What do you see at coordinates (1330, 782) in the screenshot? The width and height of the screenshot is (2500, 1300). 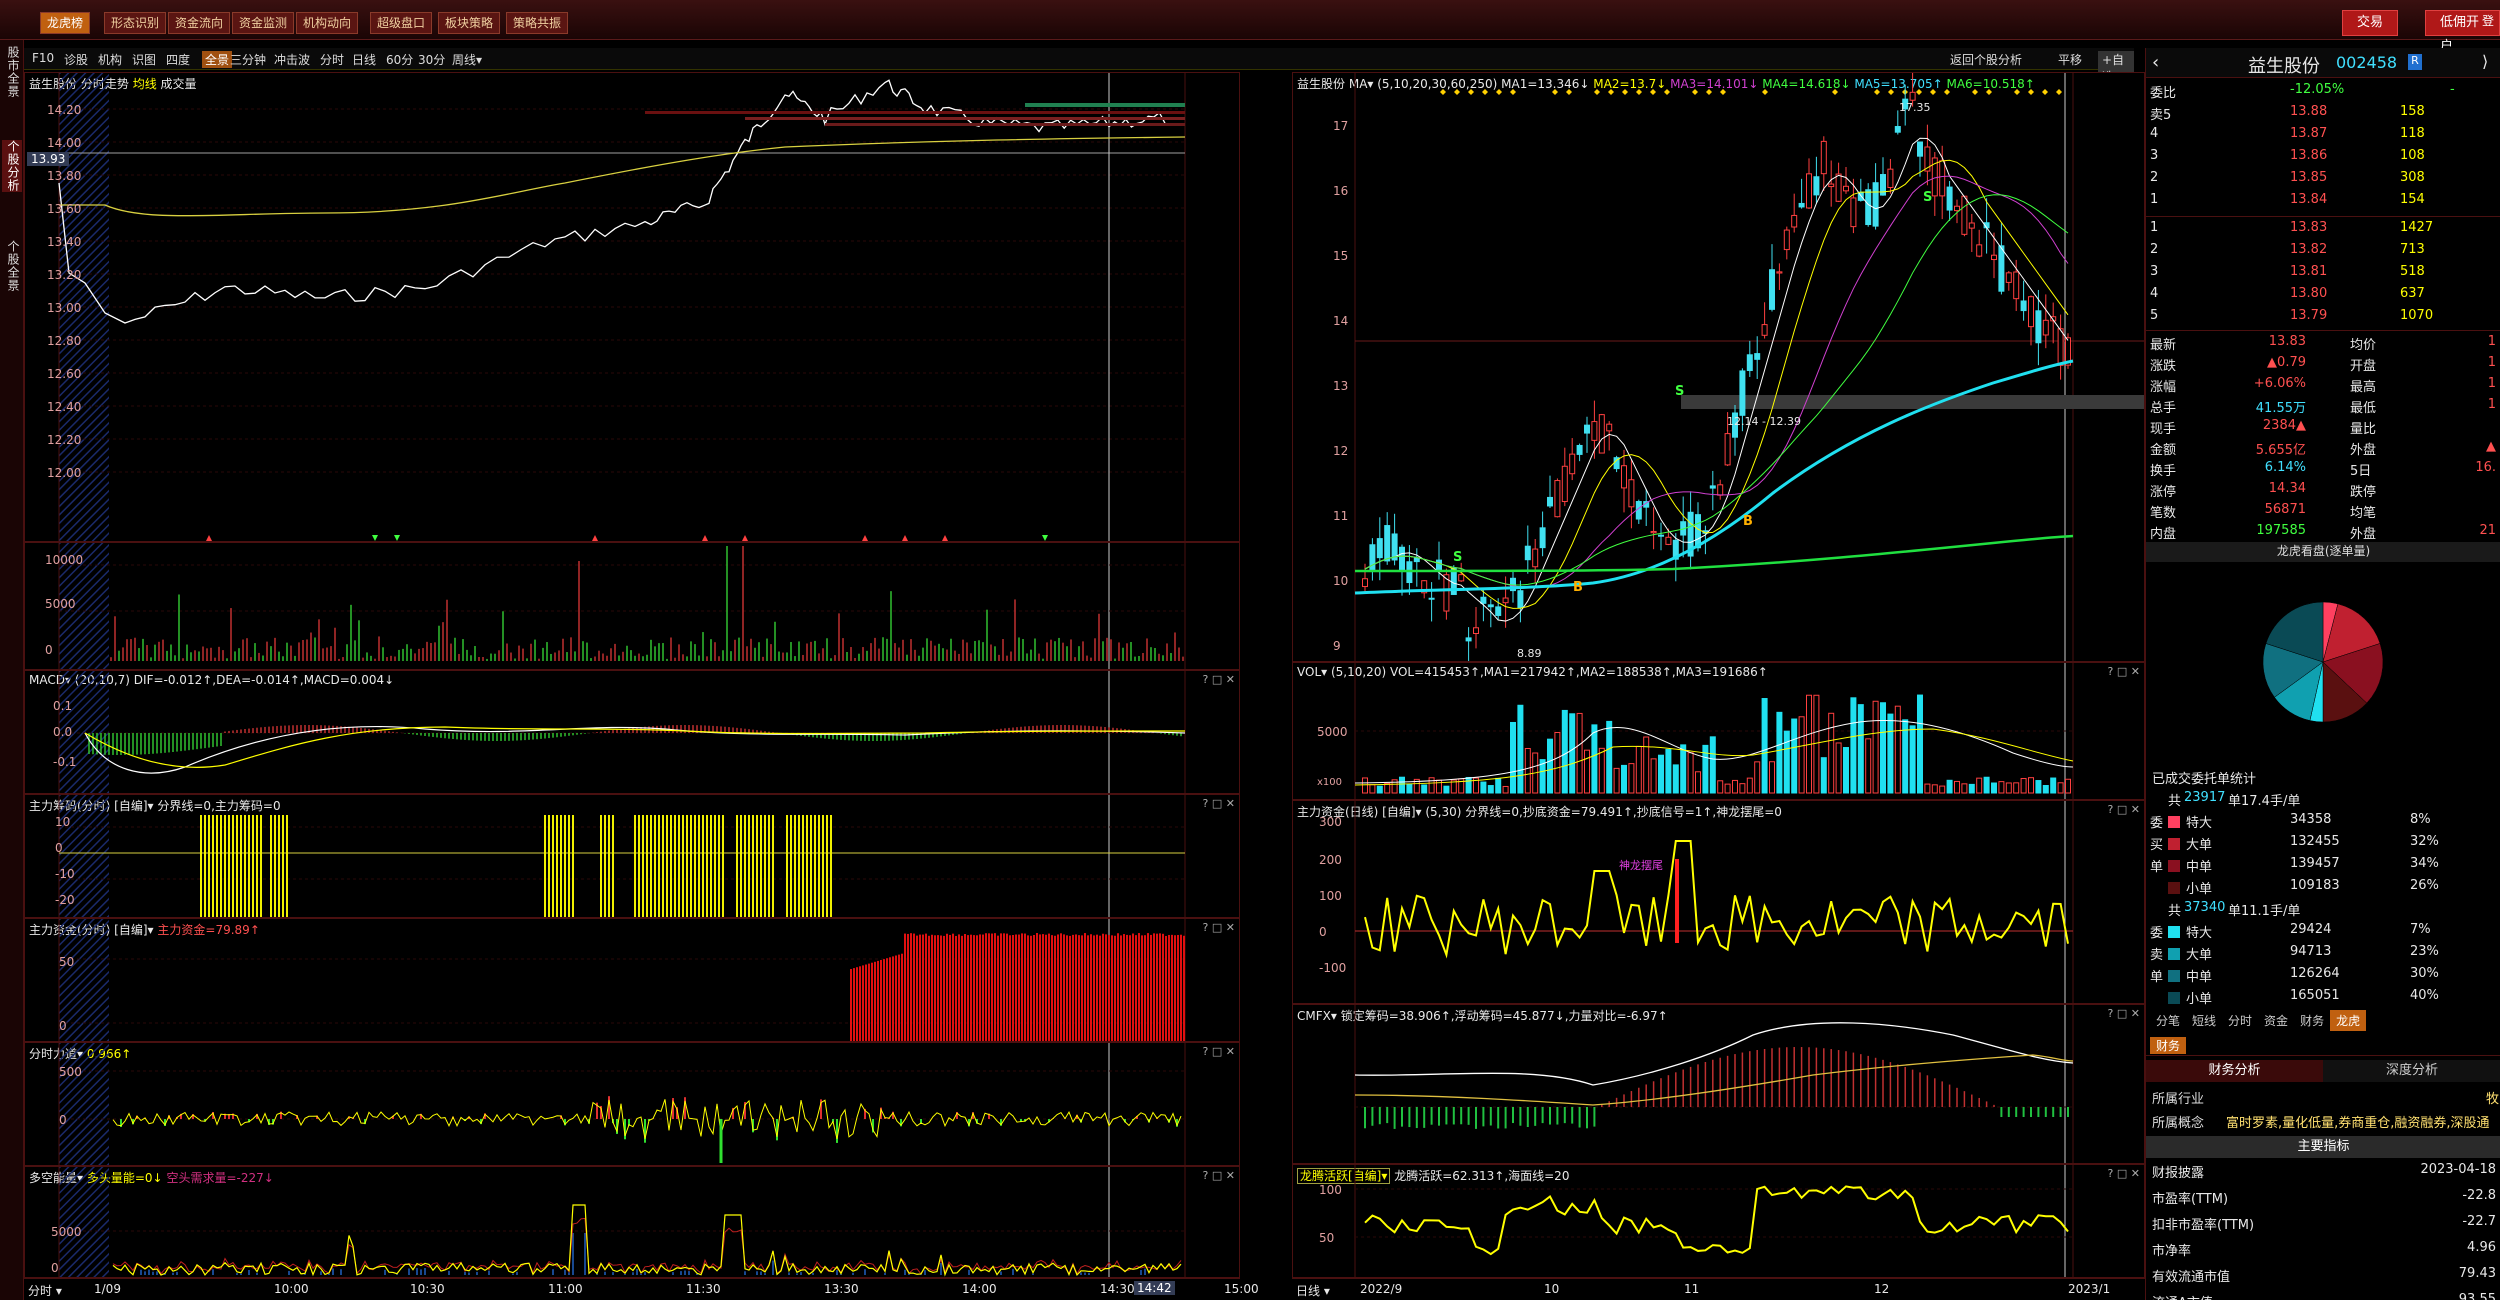 I see `daily-vol-unit: x100` at bounding box center [1330, 782].